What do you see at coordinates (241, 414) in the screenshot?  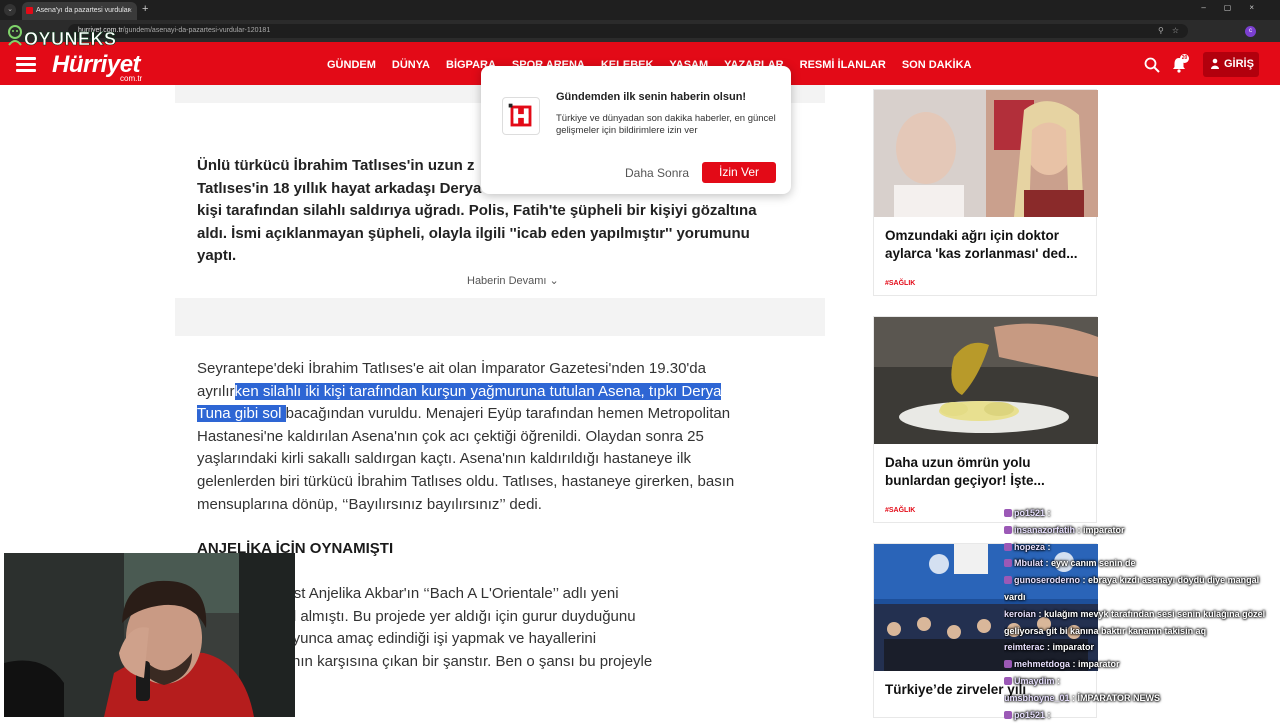 I see `selected-text: Tuna gibi sol` at bounding box center [241, 414].